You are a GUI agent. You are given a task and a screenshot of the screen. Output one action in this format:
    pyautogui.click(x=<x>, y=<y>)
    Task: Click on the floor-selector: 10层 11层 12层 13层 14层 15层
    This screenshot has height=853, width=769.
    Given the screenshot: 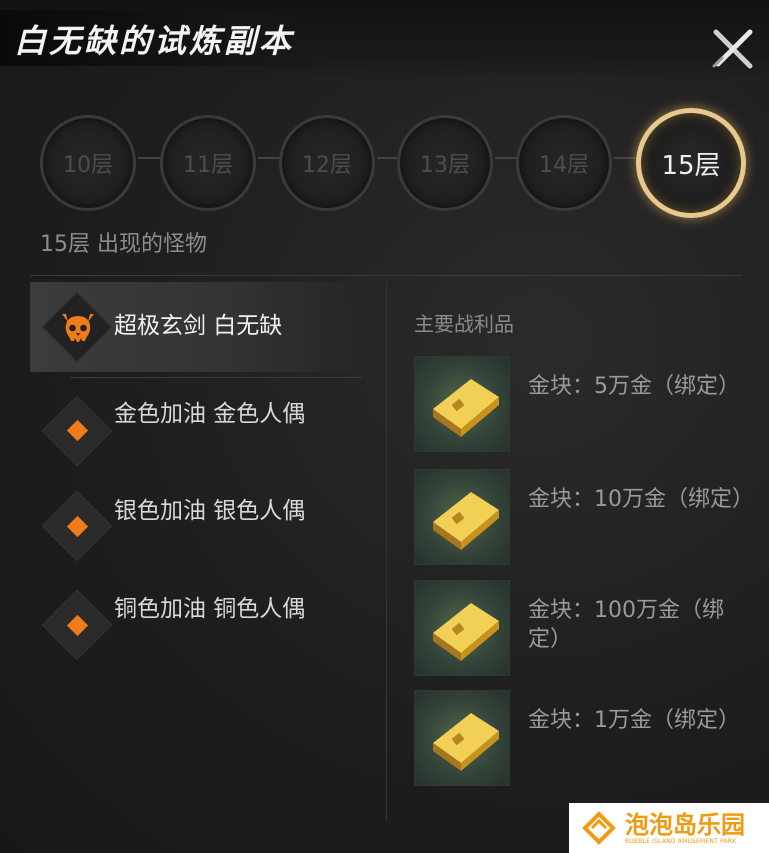 What is the action you would take?
    pyautogui.click(x=393, y=163)
    